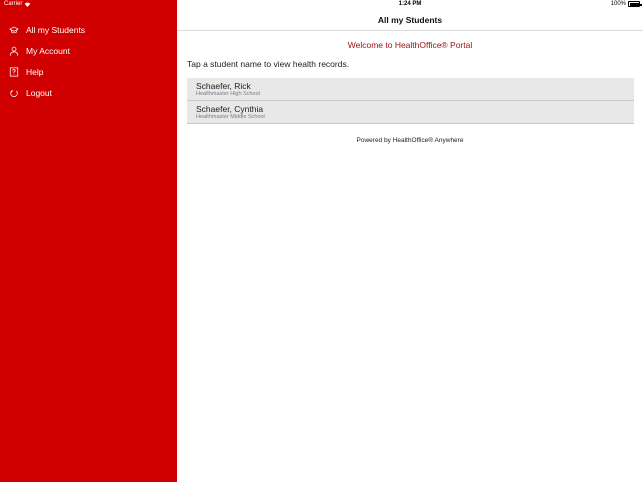 This screenshot has height=482, width=643. Describe the element at coordinates (14, 93) in the screenshot. I see `logout-icon` at that location.